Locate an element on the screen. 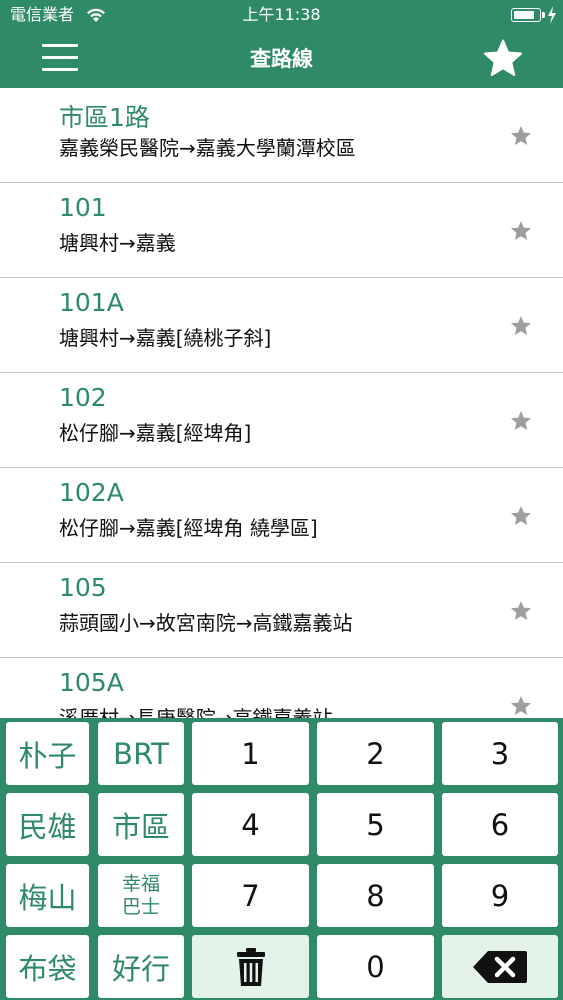 This screenshot has width=563, height=1000. route-row: 101A 塘興村→嘉義[繞桃子斜] is located at coordinates (281, 325).